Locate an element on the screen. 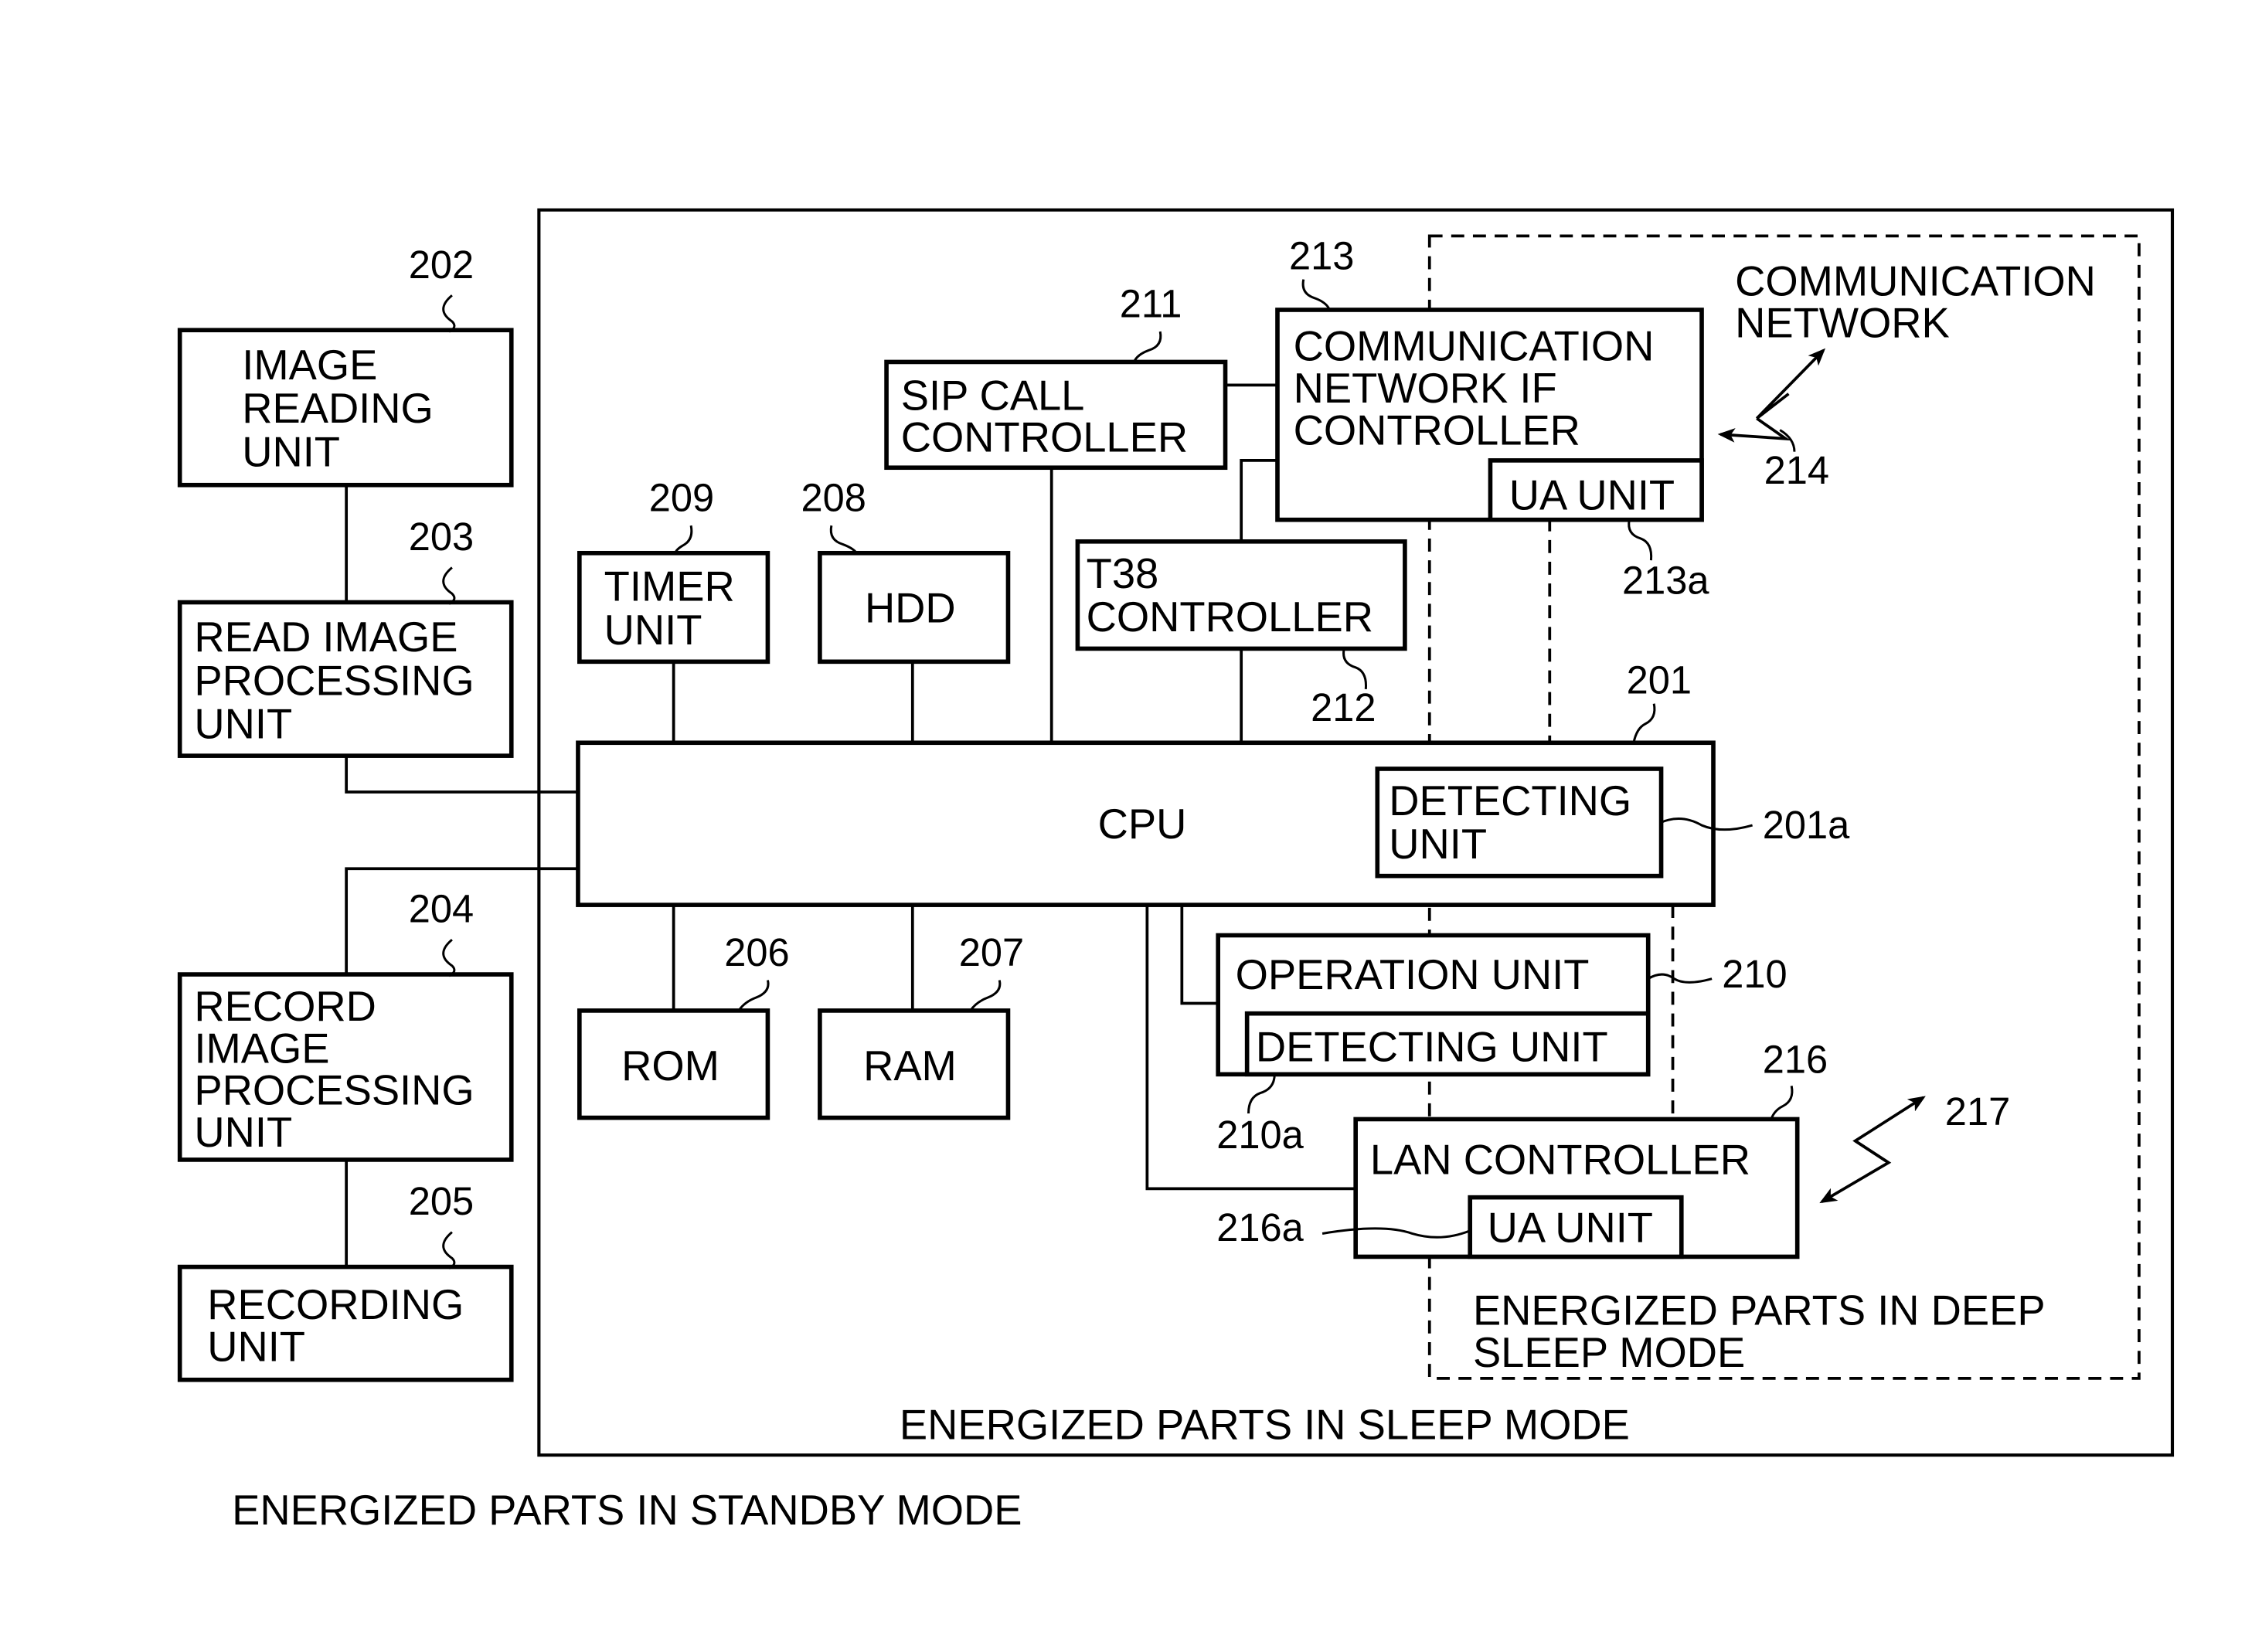 Image resolution: width=2245 pixels, height=1652 pixels. ref-206: 206 is located at coordinates (757, 952).